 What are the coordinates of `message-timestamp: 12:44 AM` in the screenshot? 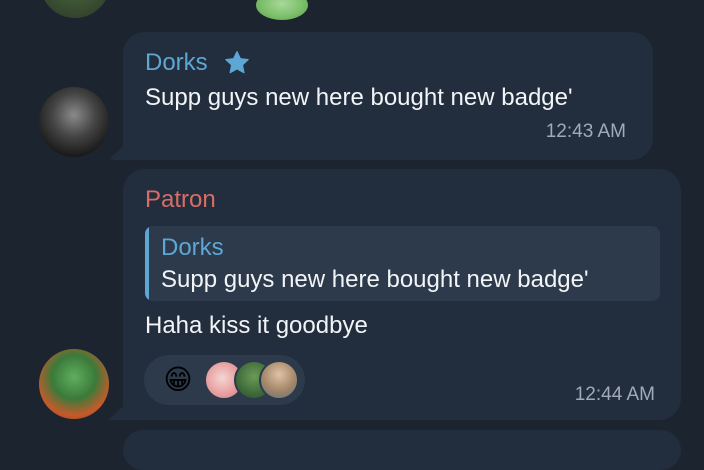 It's located at (614, 394).